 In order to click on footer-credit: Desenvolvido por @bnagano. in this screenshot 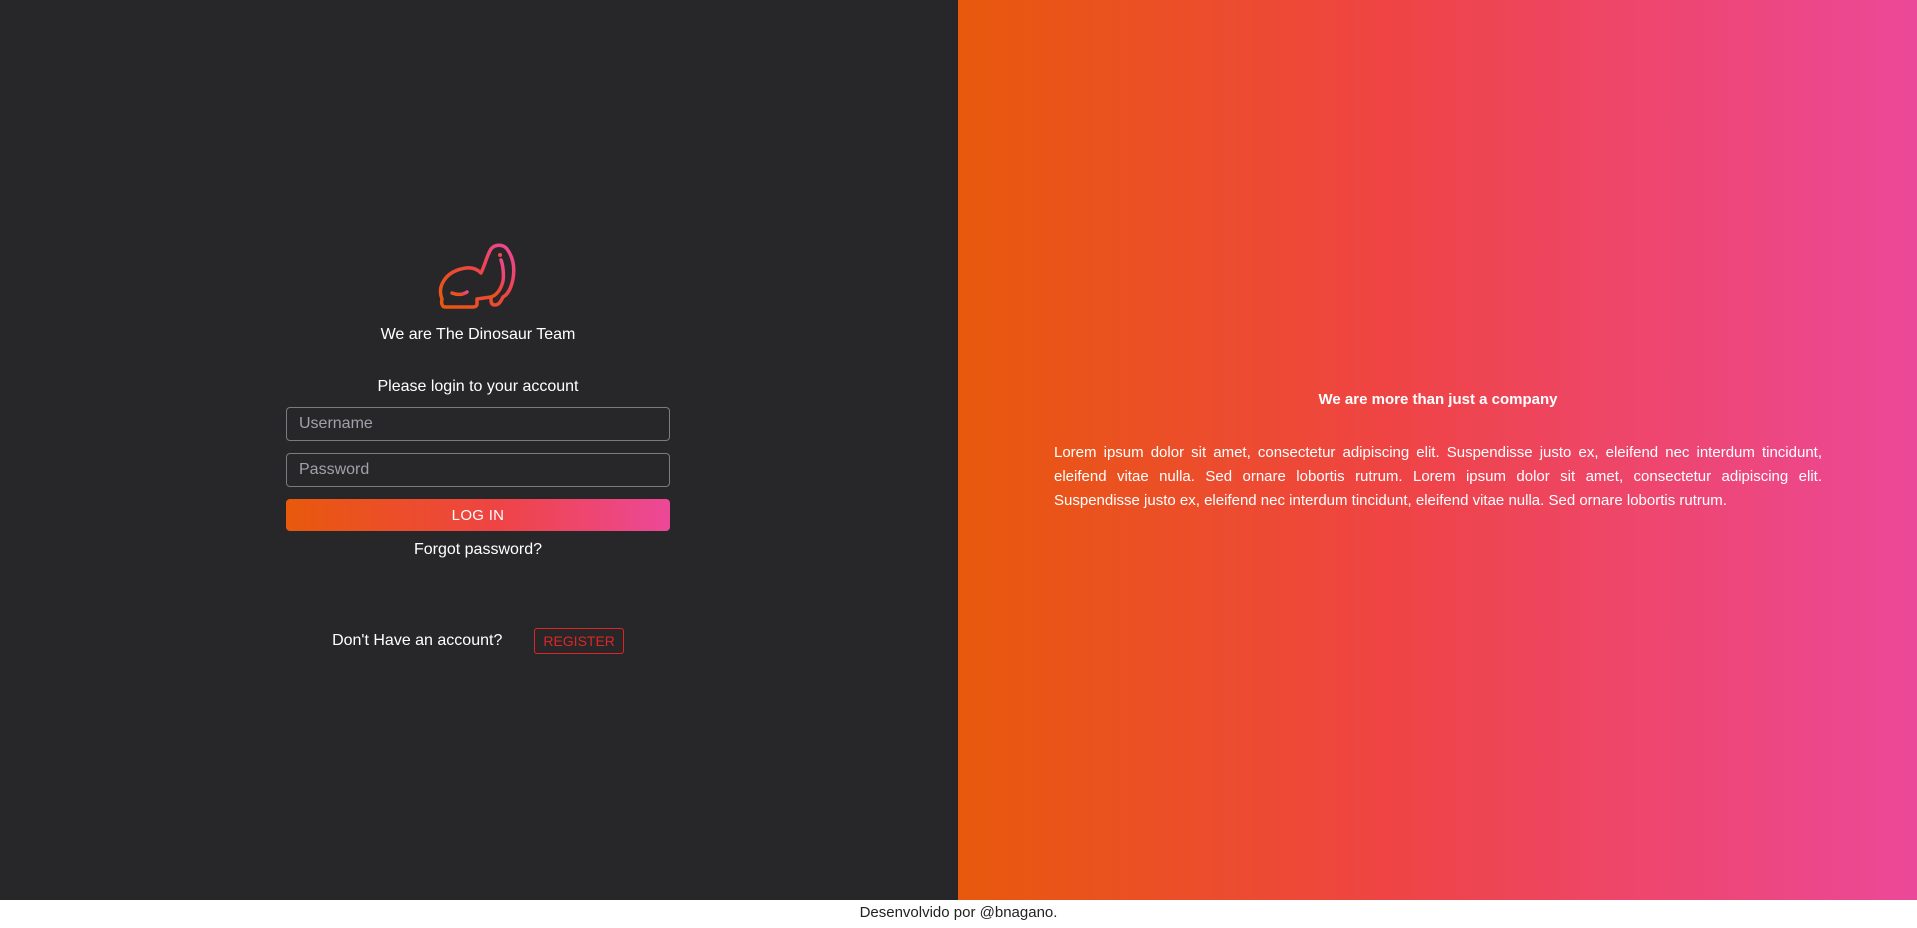, I will do `click(958, 914)`.